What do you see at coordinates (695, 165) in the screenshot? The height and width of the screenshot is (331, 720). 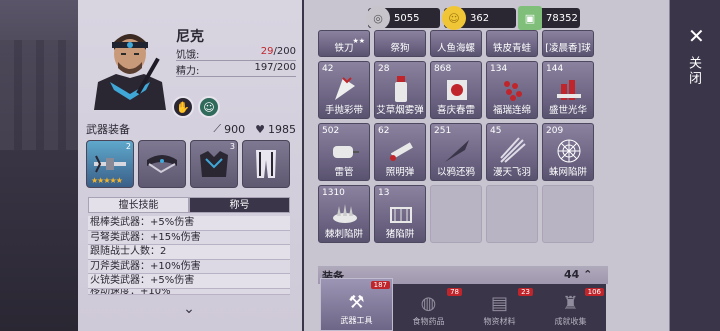 I see `close-panel` at bounding box center [695, 165].